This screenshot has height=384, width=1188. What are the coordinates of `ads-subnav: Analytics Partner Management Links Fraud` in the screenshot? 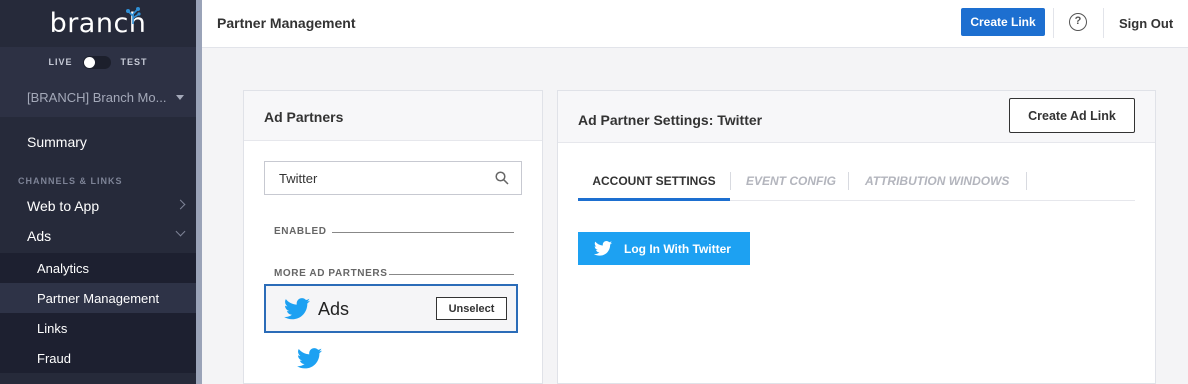 It's located at (98, 313).